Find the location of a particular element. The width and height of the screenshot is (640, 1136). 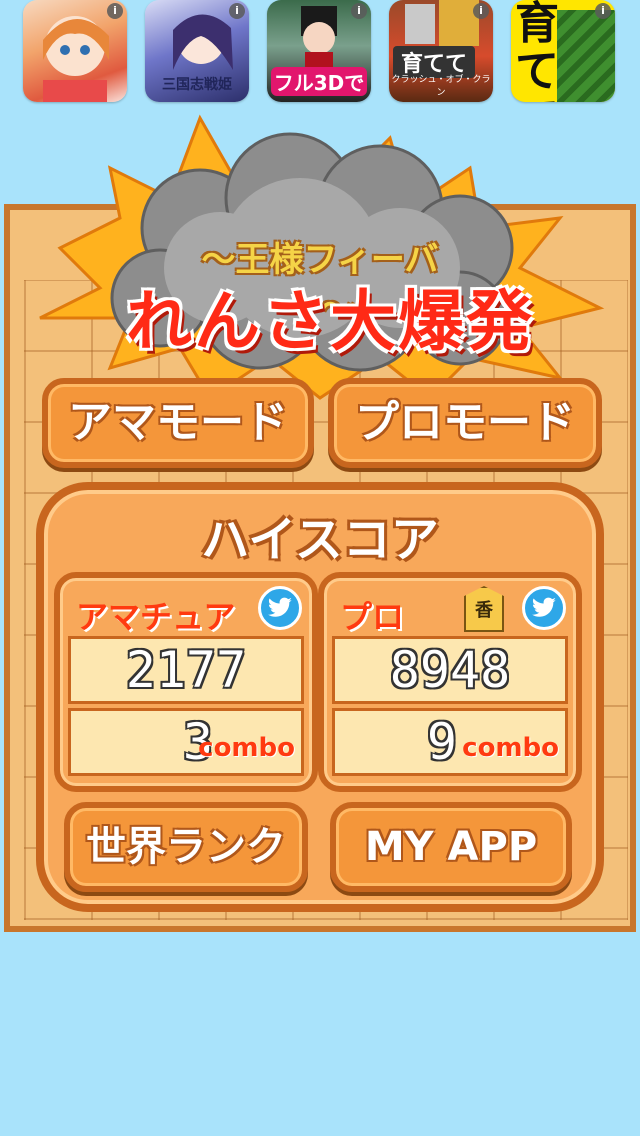

my-app-button: MY APP is located at coordinates (451, 847).